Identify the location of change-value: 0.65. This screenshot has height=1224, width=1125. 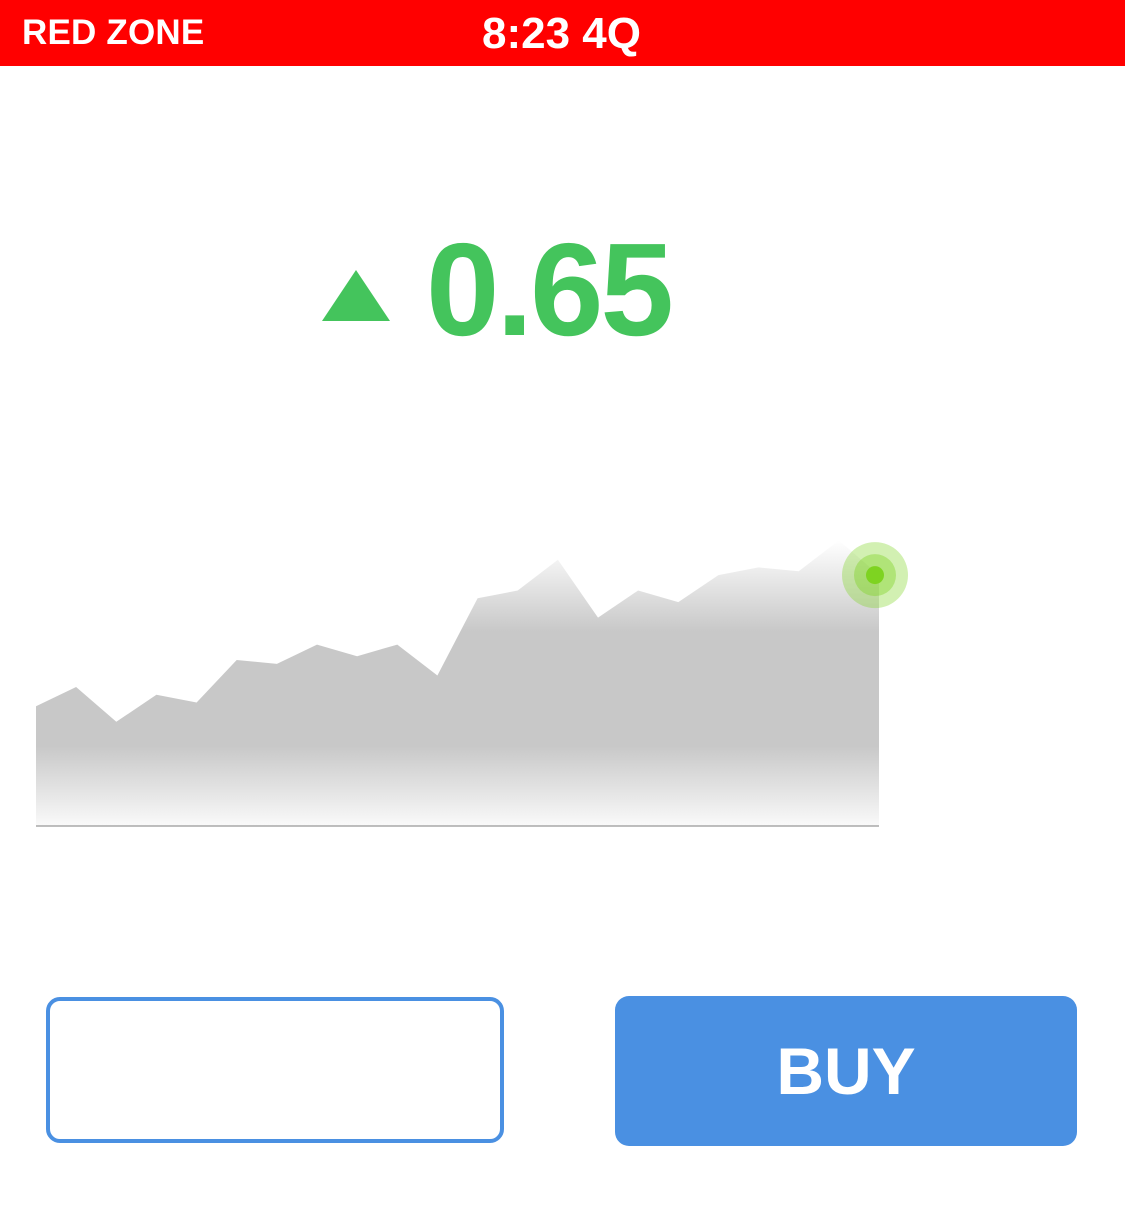
(550, 289).